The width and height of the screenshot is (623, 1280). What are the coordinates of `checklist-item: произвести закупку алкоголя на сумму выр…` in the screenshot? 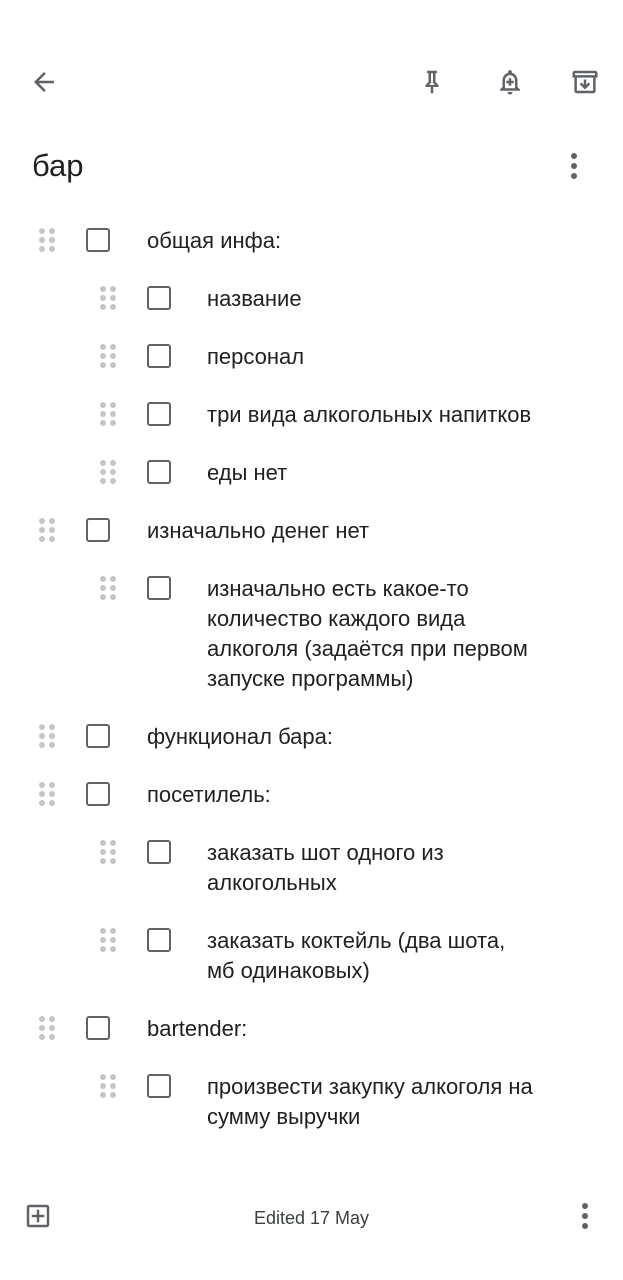 It's located at (311, 1102).